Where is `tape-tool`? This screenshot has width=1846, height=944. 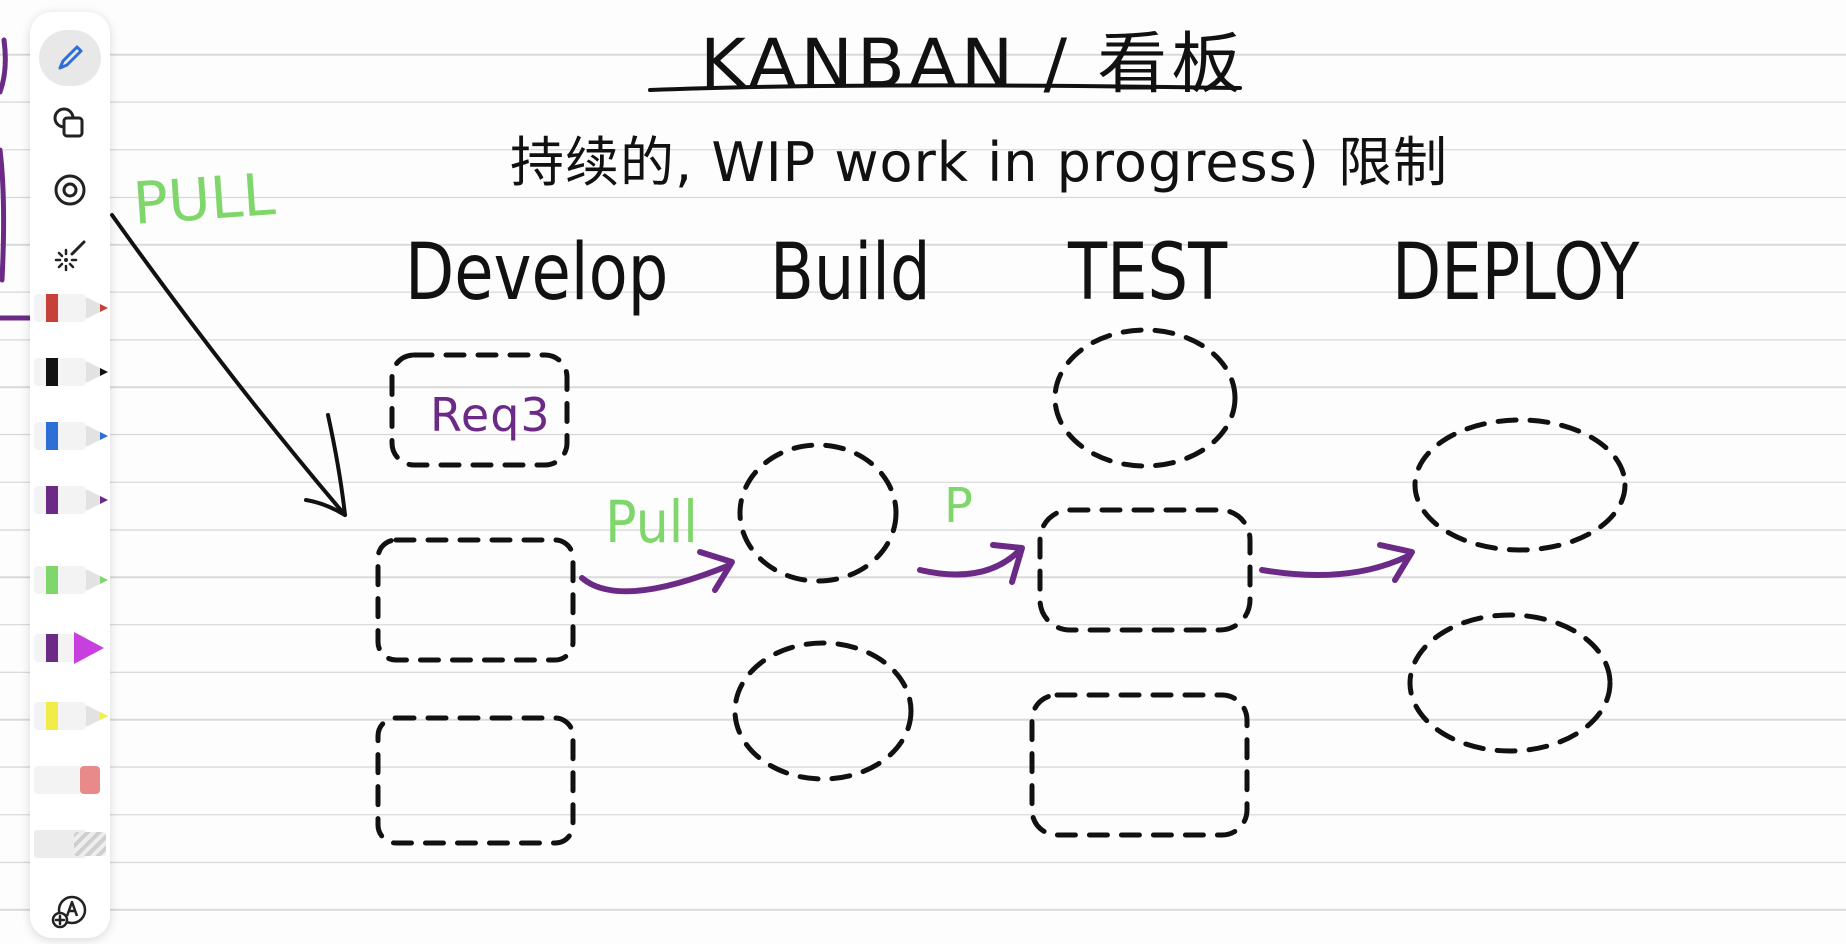 tape-tool is located at coordinates (70, 844).